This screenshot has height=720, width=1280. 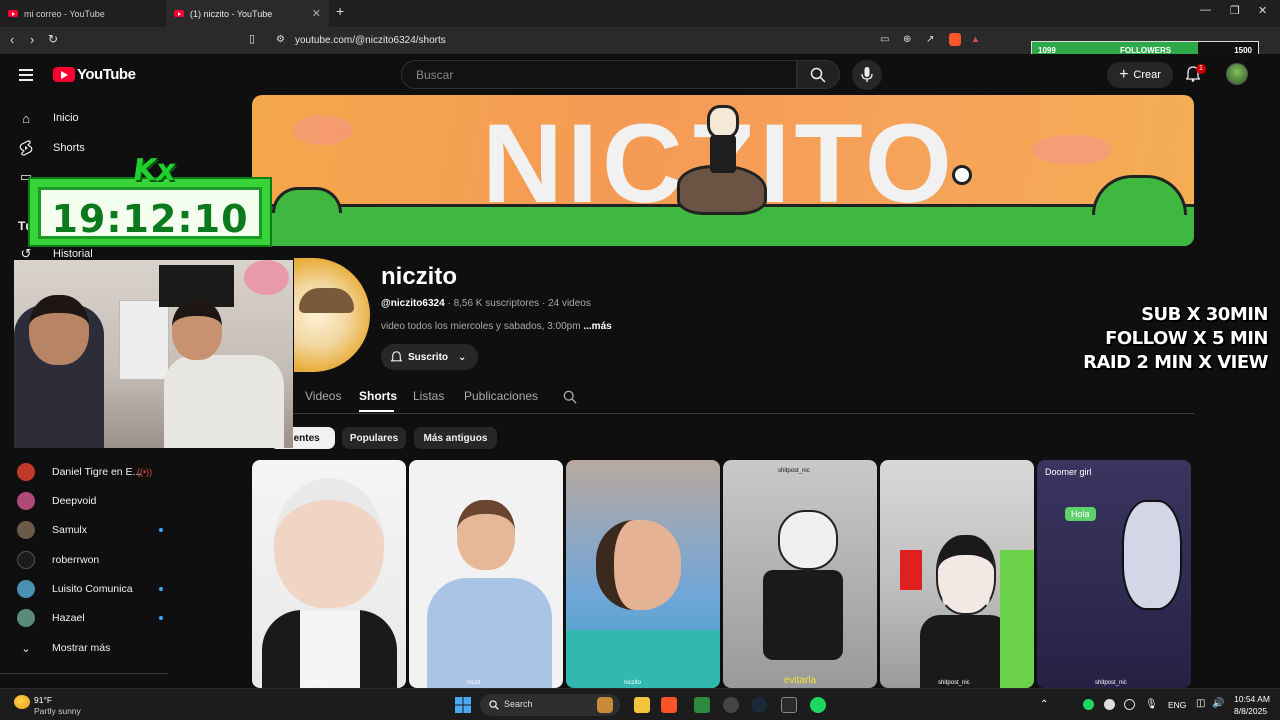 I want to click on short-thumbnail: shitpost_nic, so click(x=957, y=574).